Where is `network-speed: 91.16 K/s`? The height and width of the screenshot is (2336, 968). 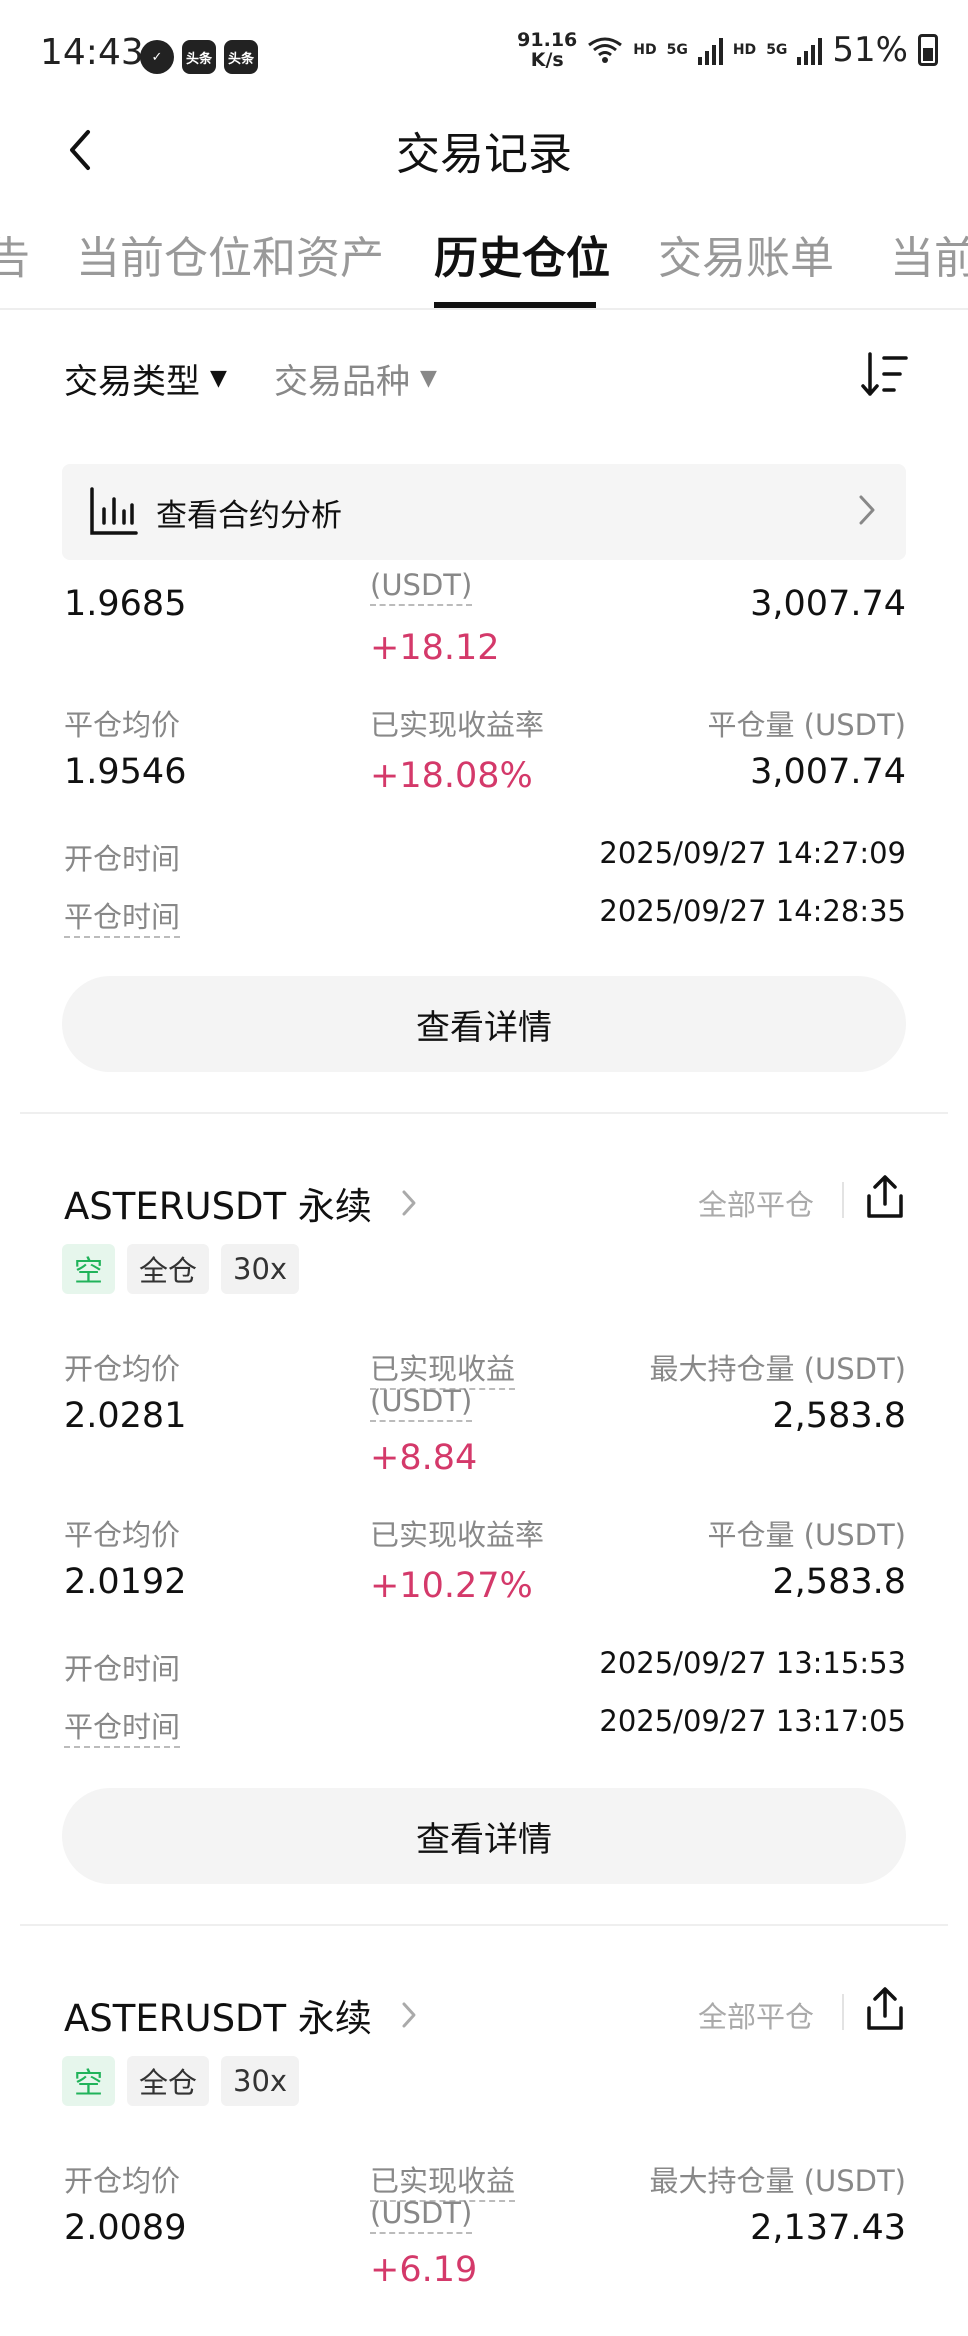 network-speed: 91.16 K/s is located at coordinates (547, 50).